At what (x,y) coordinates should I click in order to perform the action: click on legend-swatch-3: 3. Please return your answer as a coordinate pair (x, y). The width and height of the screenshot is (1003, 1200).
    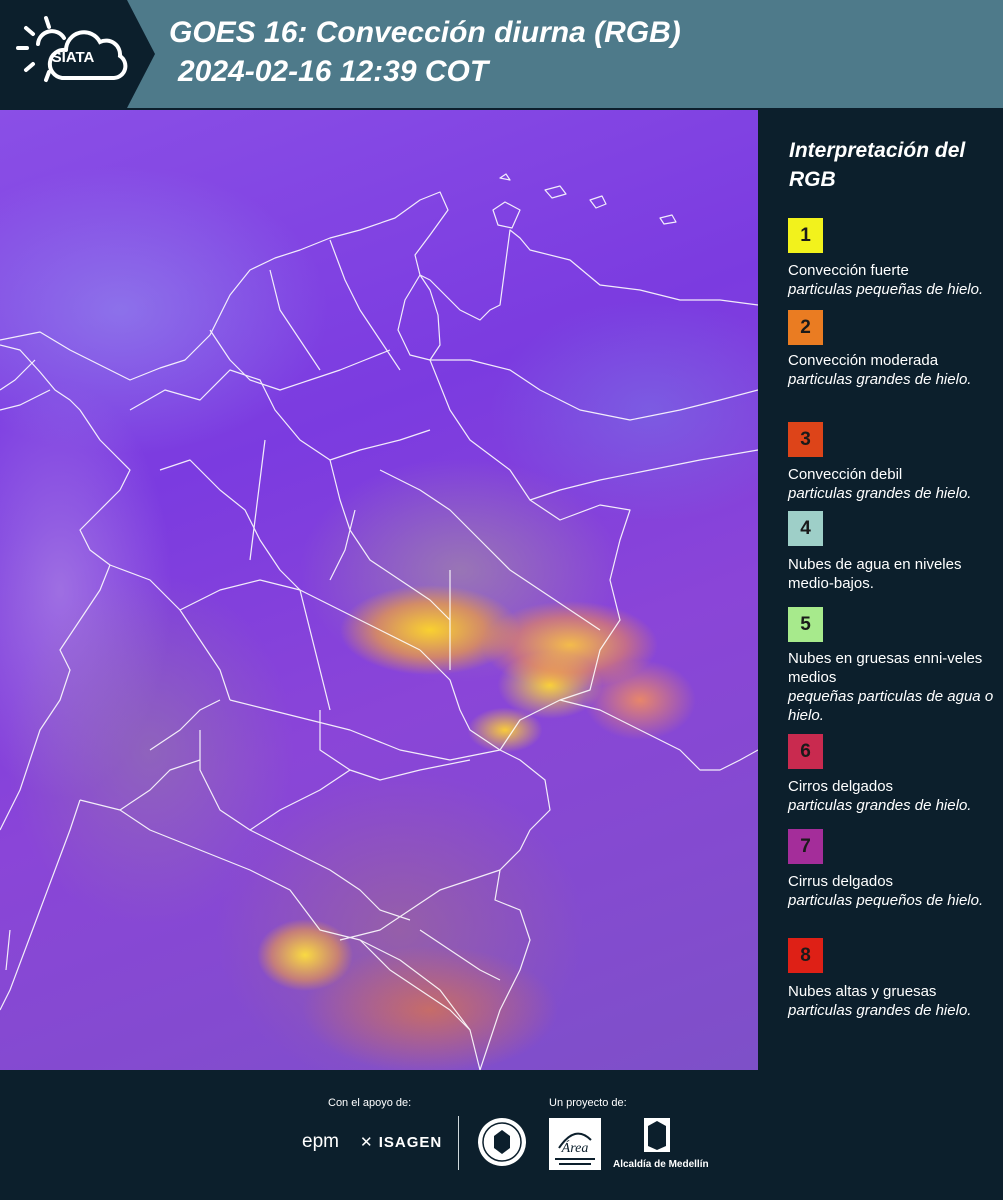
    Looking at the image, I should click on (805, 439).